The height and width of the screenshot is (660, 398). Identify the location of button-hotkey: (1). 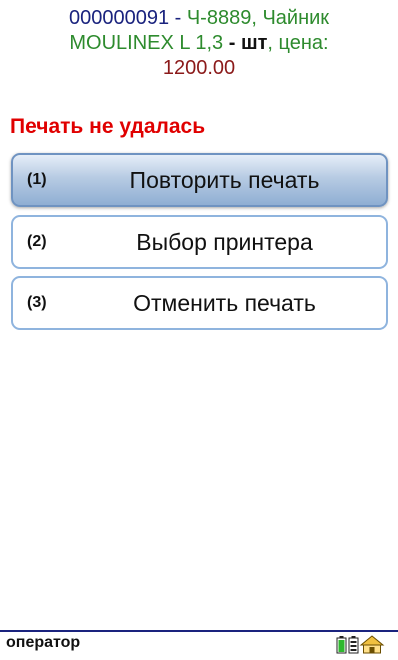
(37, 179).